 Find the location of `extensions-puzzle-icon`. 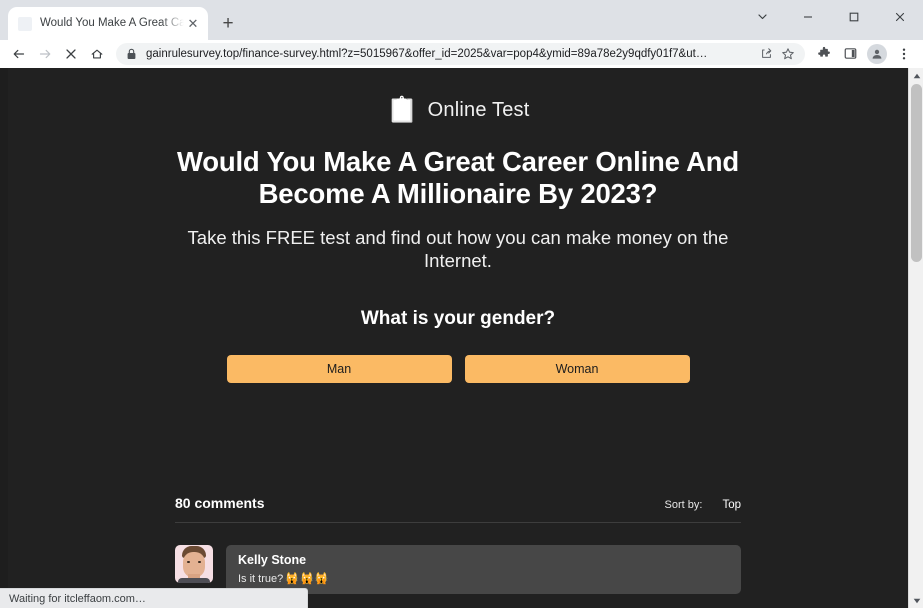

extensions-puzzle-icon is located at coordinates (824, 54).